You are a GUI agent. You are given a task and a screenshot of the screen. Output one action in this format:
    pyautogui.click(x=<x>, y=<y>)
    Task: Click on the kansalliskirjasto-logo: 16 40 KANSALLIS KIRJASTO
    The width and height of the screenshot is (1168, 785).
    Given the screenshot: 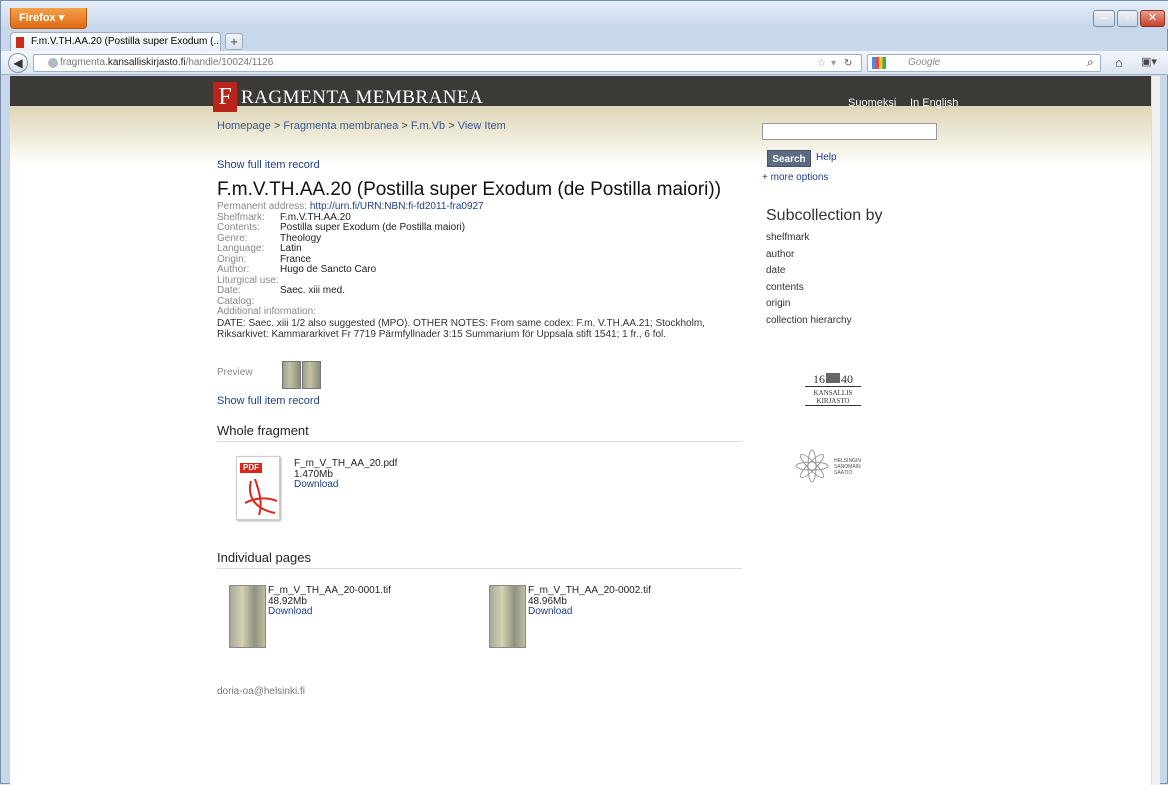 What is the action you would take?
    pyautogui.click(x=833, y=393)
    